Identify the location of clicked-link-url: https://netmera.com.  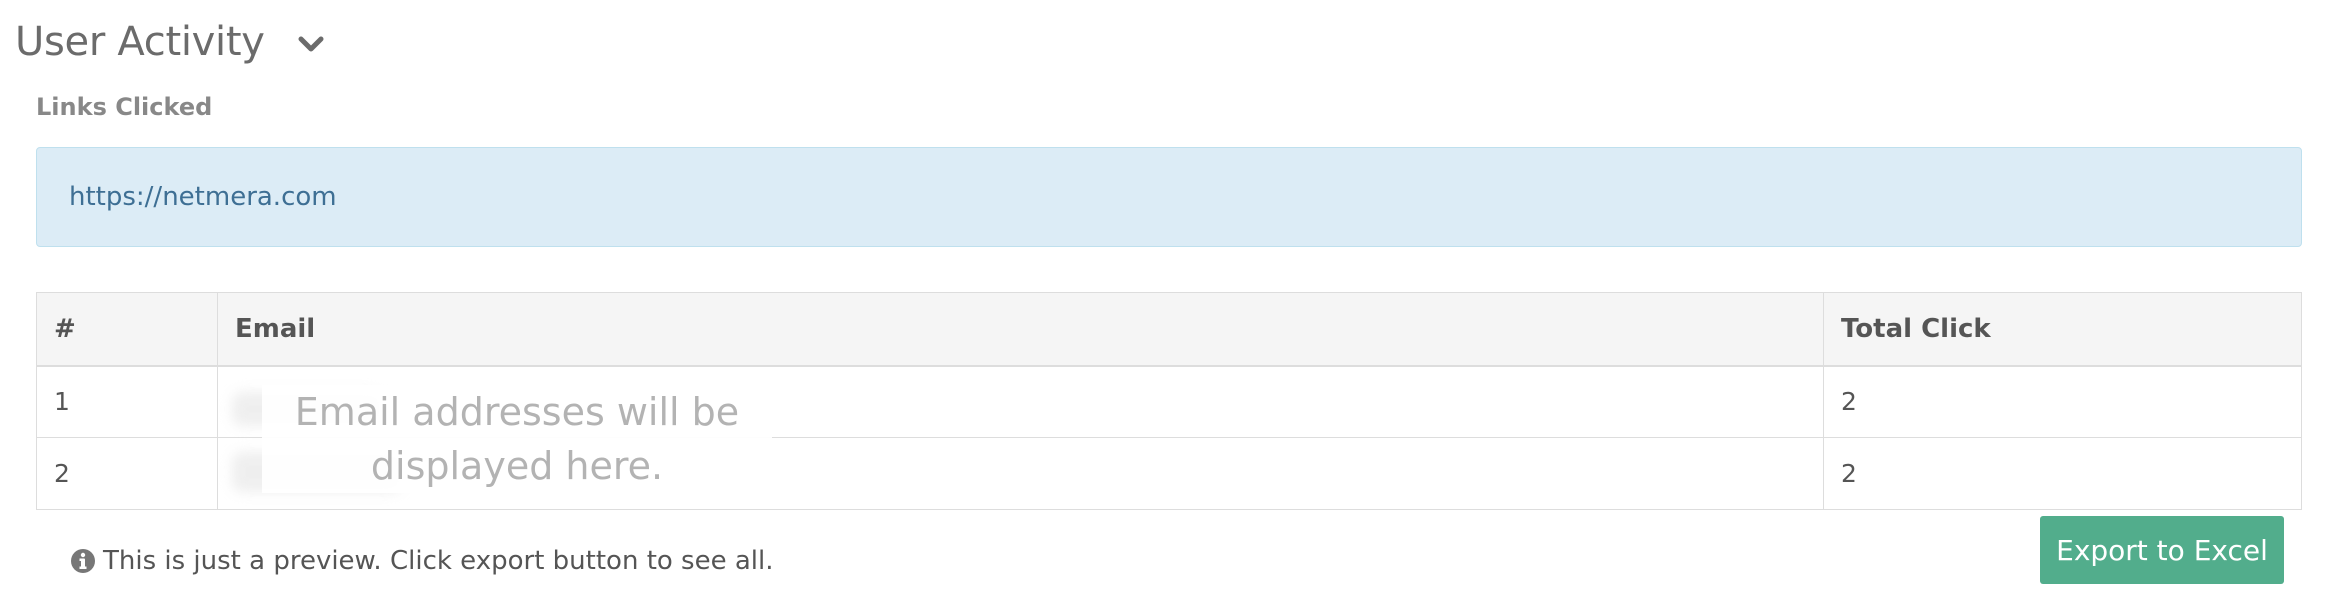
(203, 197).